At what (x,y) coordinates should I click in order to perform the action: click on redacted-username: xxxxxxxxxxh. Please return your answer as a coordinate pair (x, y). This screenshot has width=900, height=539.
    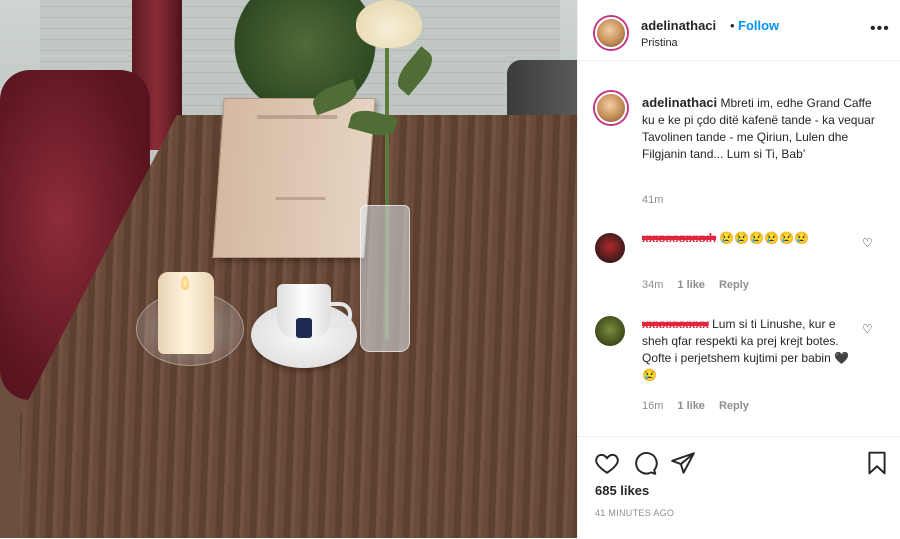
    Looking at the image, I should click on (679, 238).